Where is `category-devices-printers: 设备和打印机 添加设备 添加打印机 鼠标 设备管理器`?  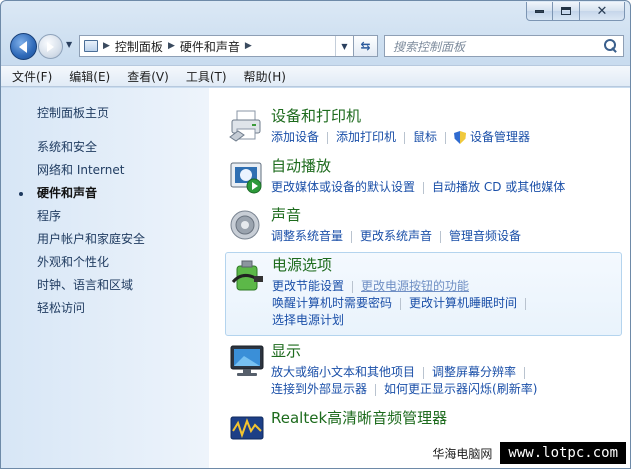
category-devices-printers: 设备和打印机 添加设备 添加打印机 鼠标 设备管理器 is located at coordinates (423, 127).